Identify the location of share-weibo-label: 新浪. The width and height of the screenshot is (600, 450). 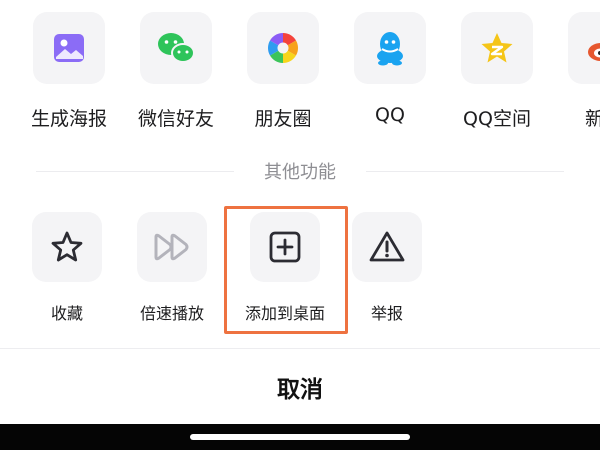
(592, 119).